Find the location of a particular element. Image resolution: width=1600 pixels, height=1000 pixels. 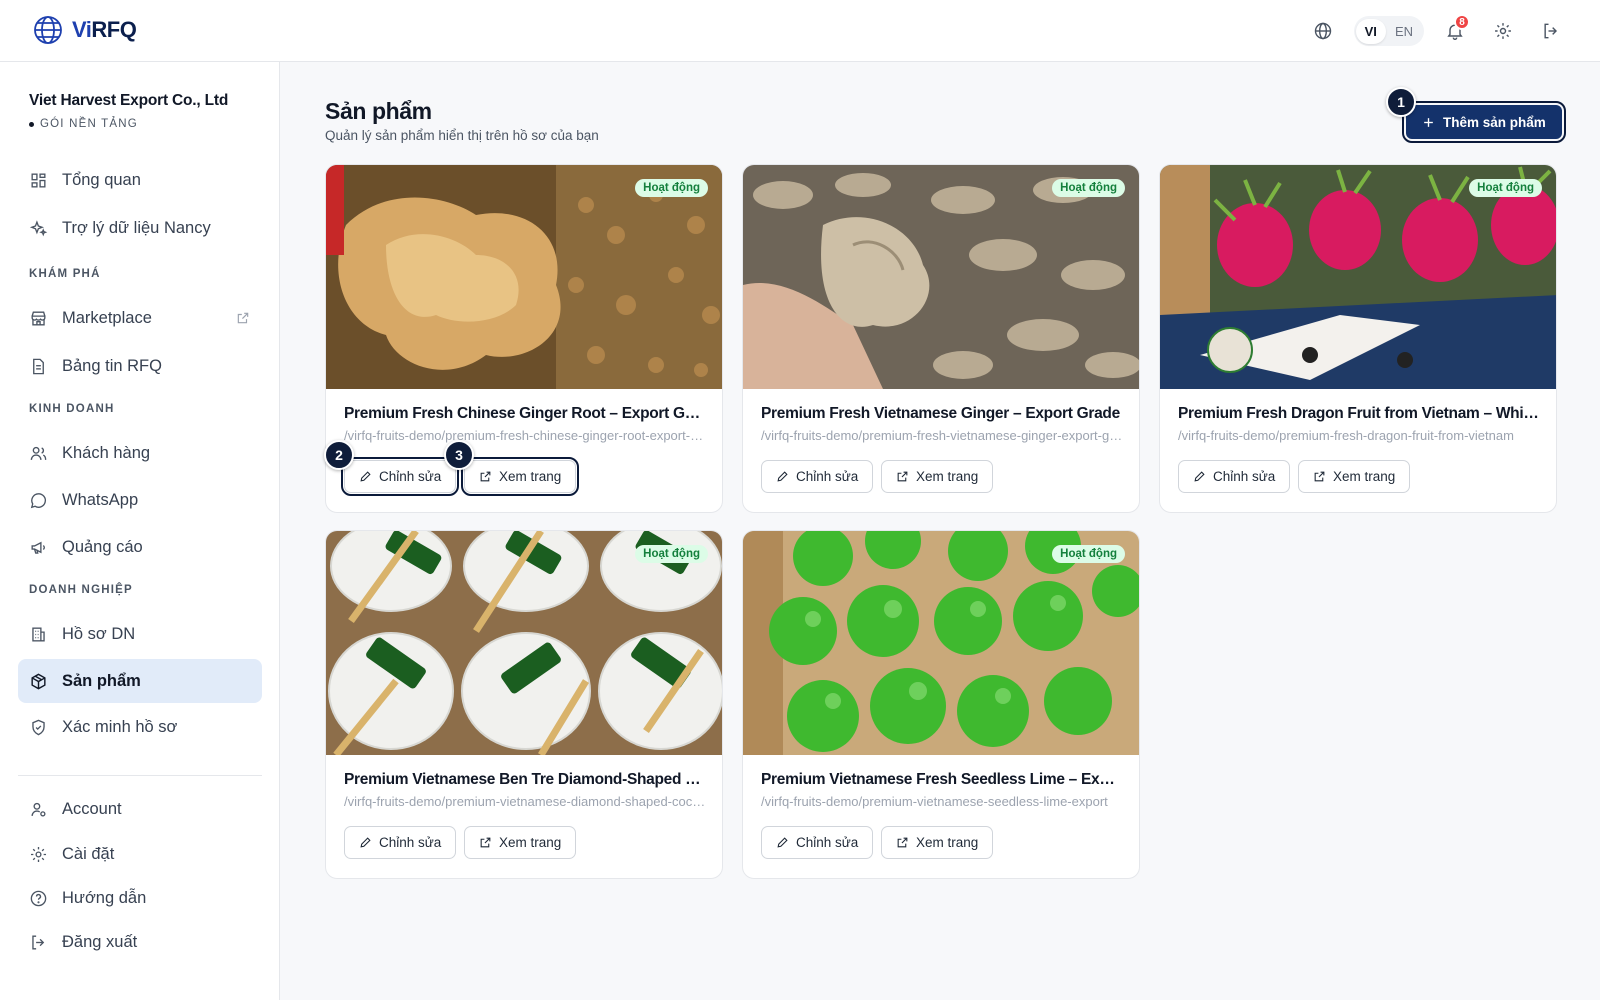

sidebar-item-products: Sản phẩm is located at coordinates (140, 681).